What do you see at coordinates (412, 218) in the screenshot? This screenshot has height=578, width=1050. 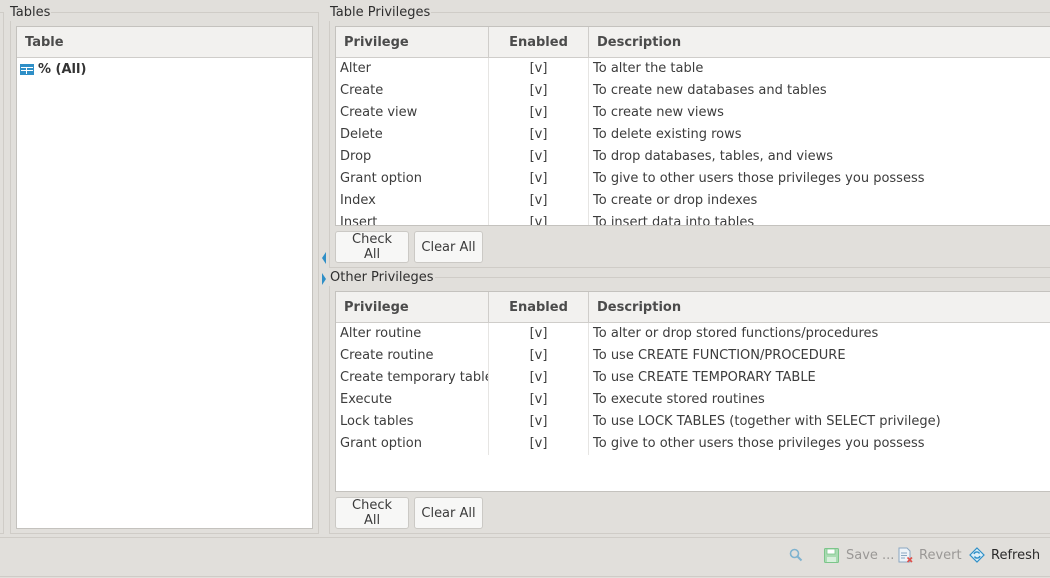 I see `privilege-name: Insert` at bounding box center [412, 218].